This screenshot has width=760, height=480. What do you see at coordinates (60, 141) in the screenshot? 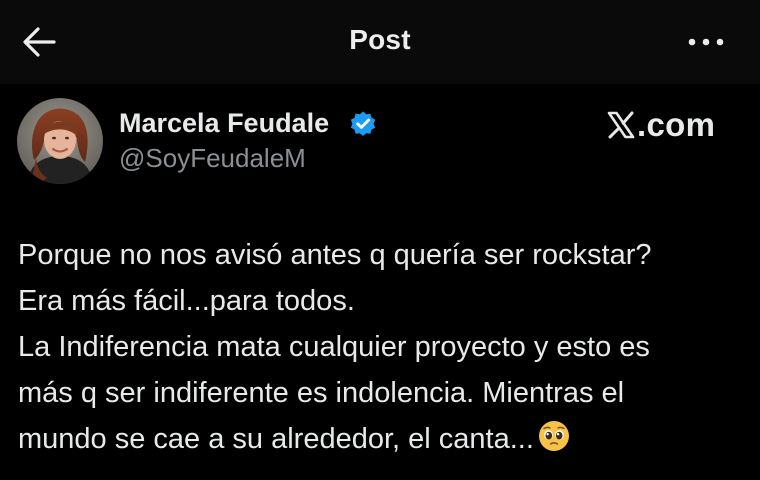
I see `avatar` at bounding box center [60, 141].